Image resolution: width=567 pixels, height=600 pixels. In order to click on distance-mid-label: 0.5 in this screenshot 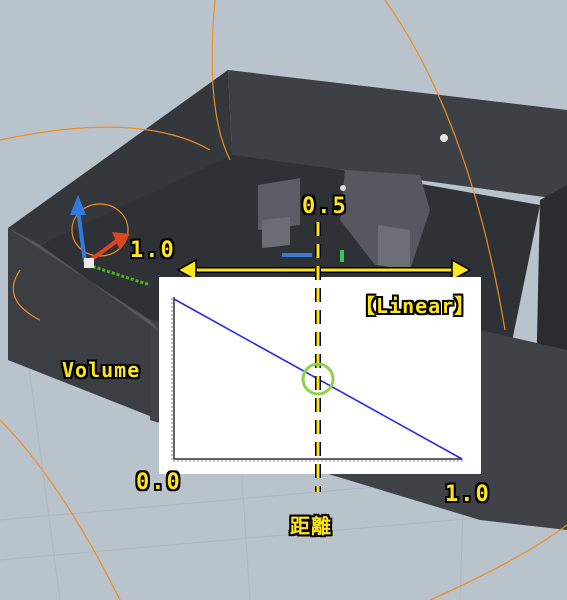, I will do `click(325, 206)`.